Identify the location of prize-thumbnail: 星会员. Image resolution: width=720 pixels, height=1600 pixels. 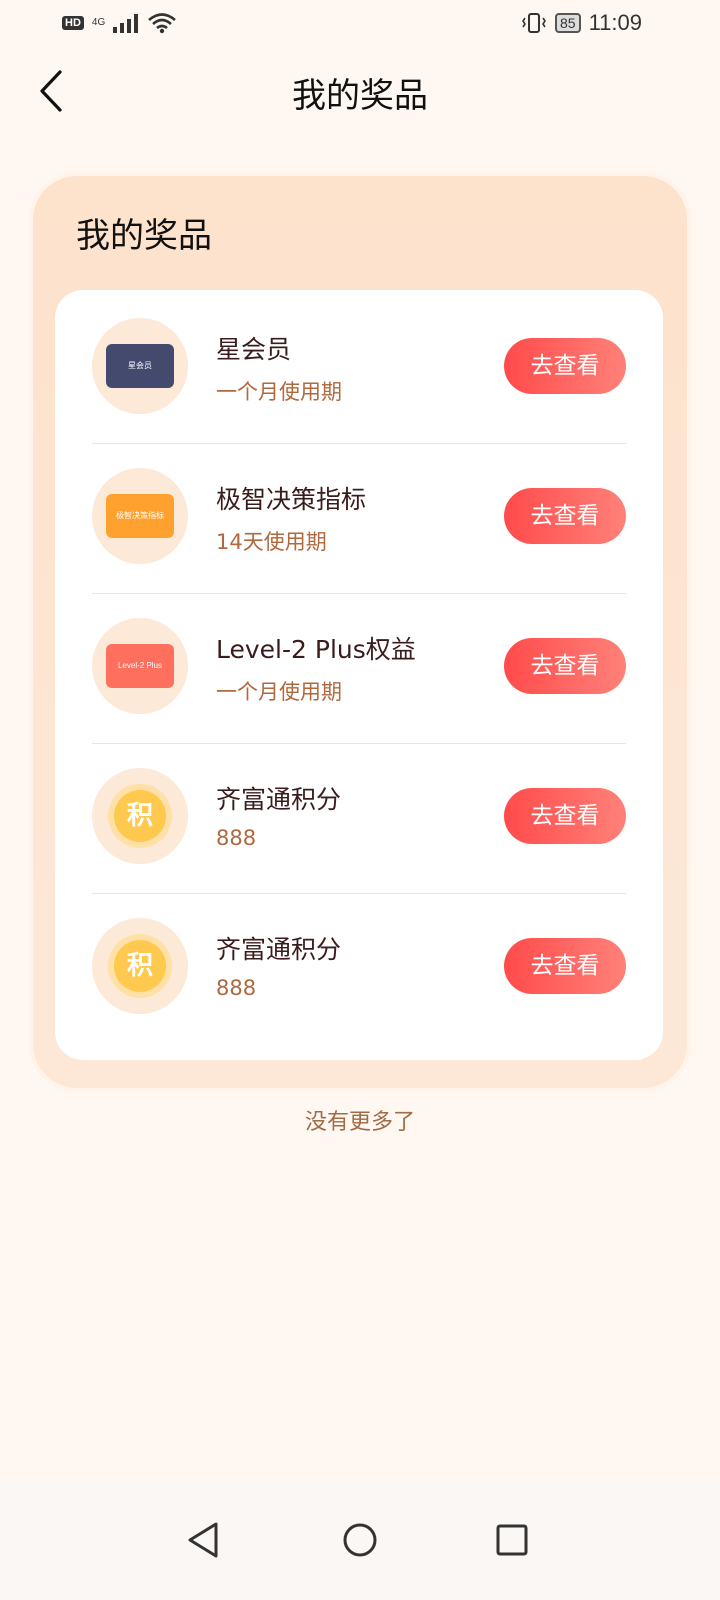
(140, 366).